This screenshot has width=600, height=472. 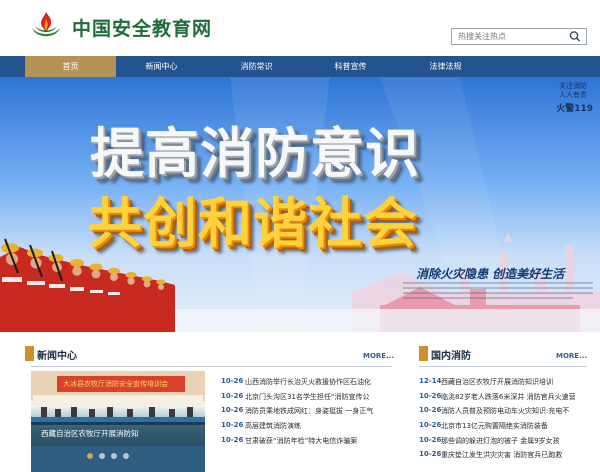 I want to click on news-photo-banner: 大冰县农牧厅消防安全宣传培训会, so click(x=121, y=384).